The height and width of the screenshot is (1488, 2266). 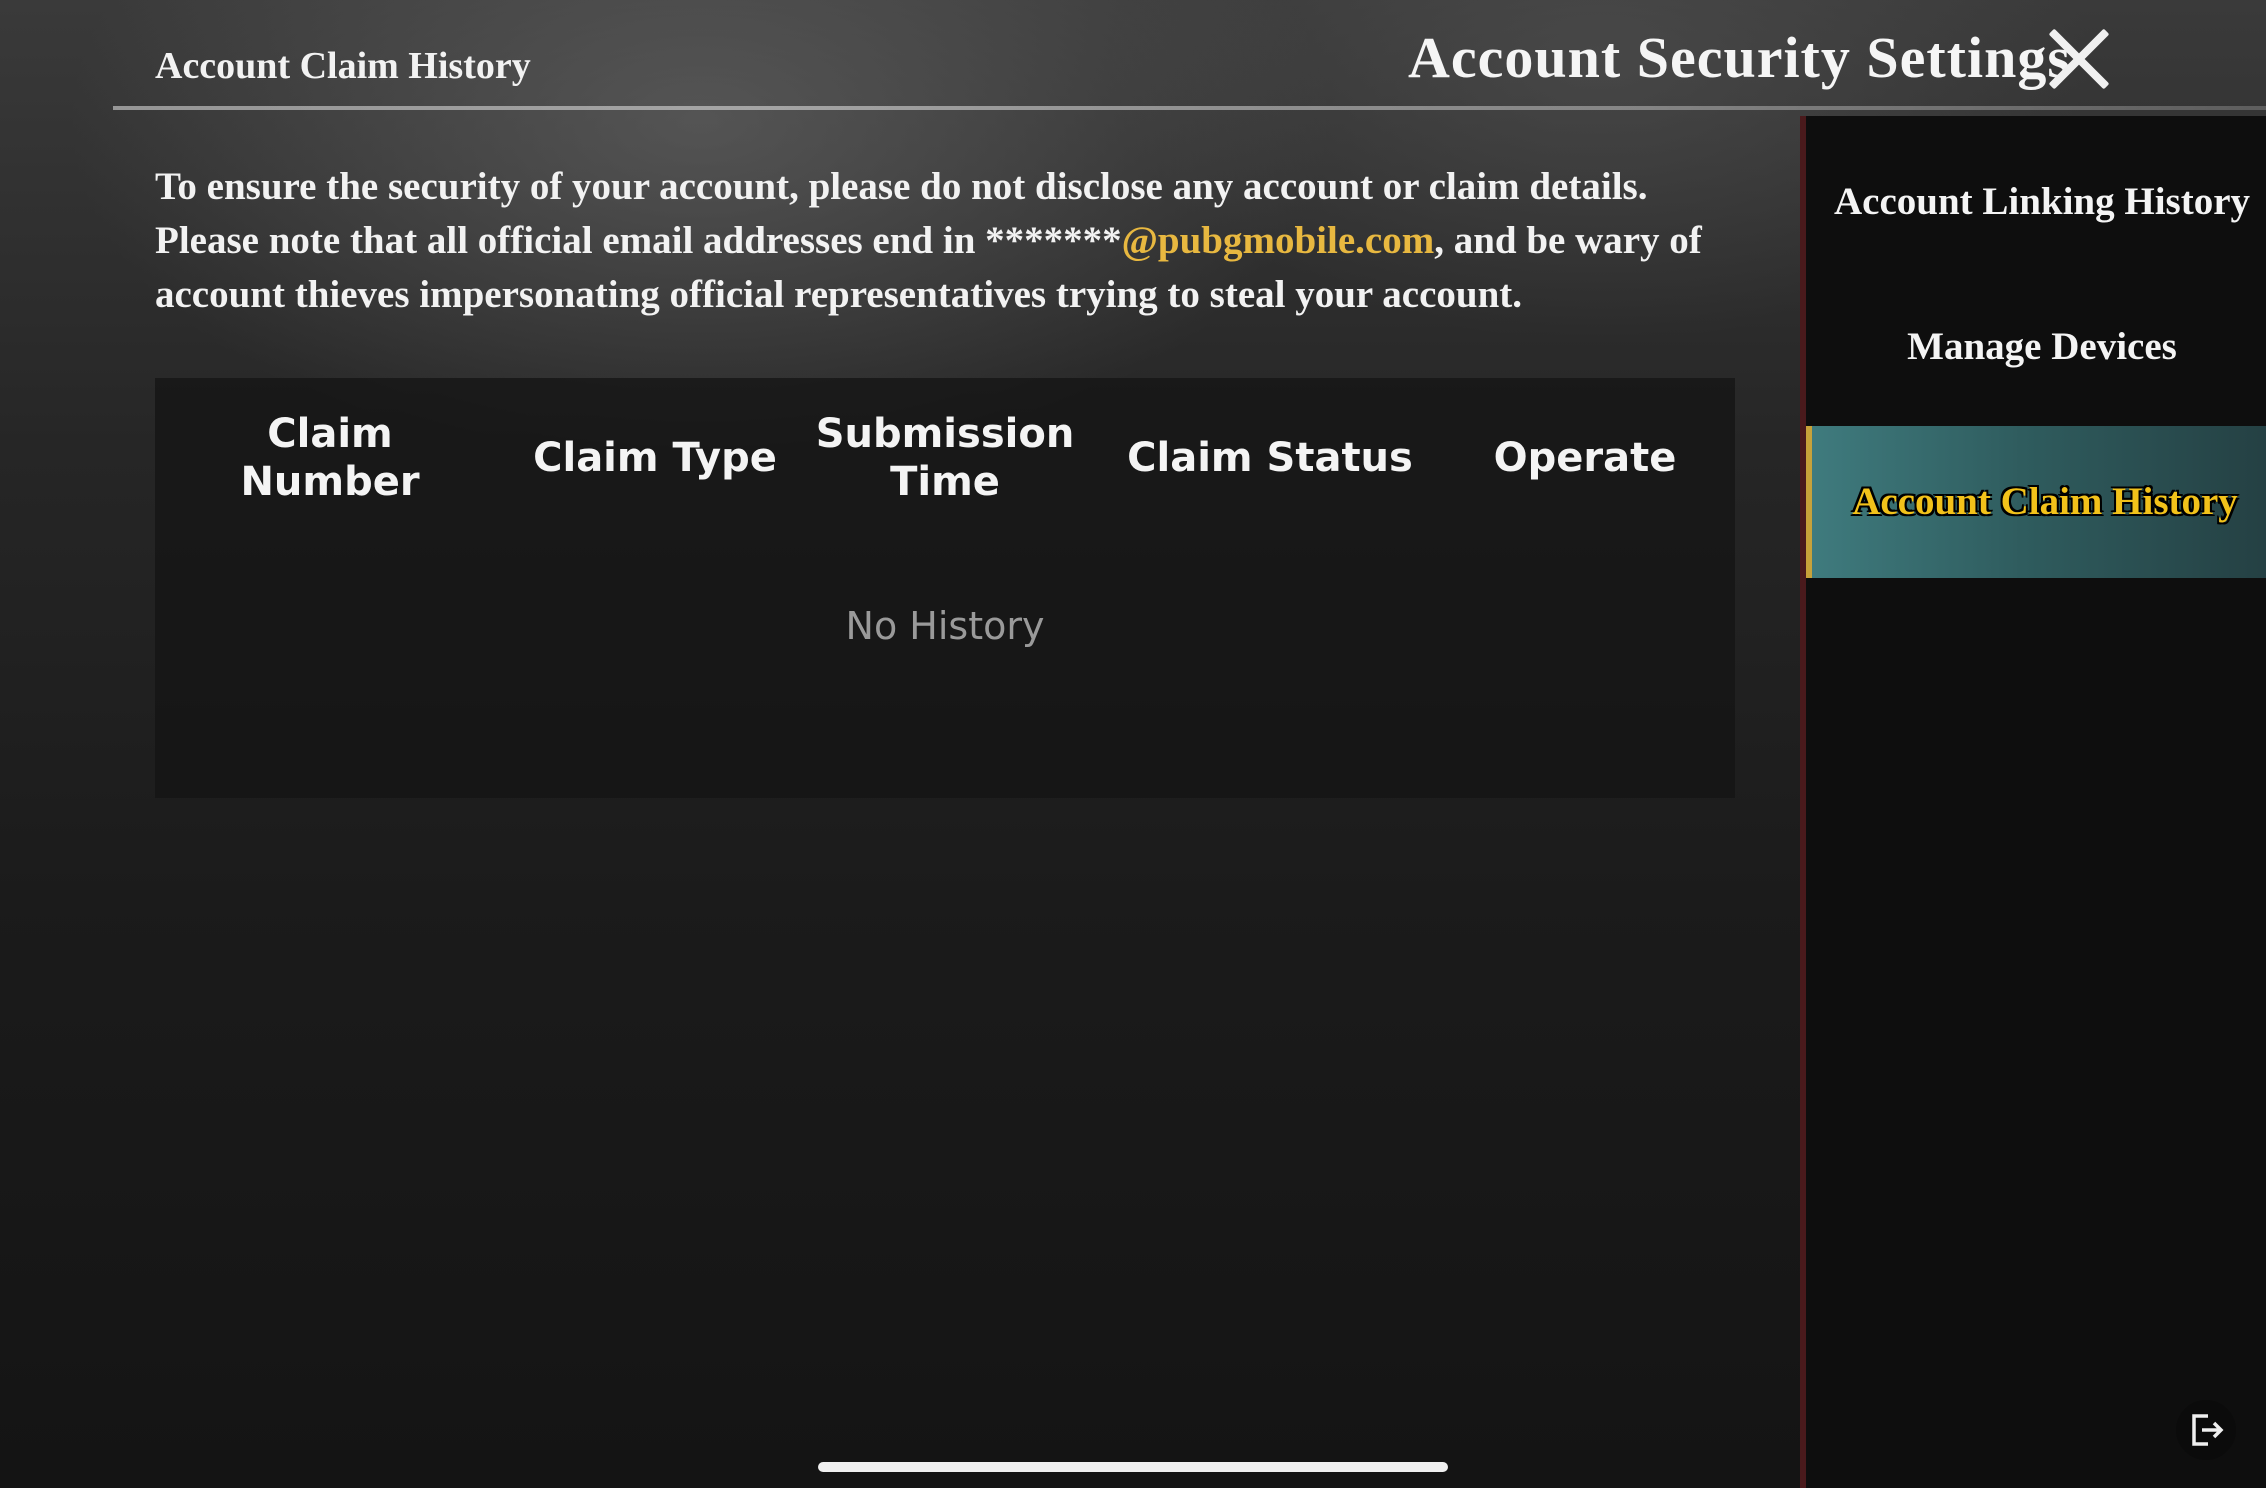 I want to click on logout-button, so click(x=2206, y=1430).